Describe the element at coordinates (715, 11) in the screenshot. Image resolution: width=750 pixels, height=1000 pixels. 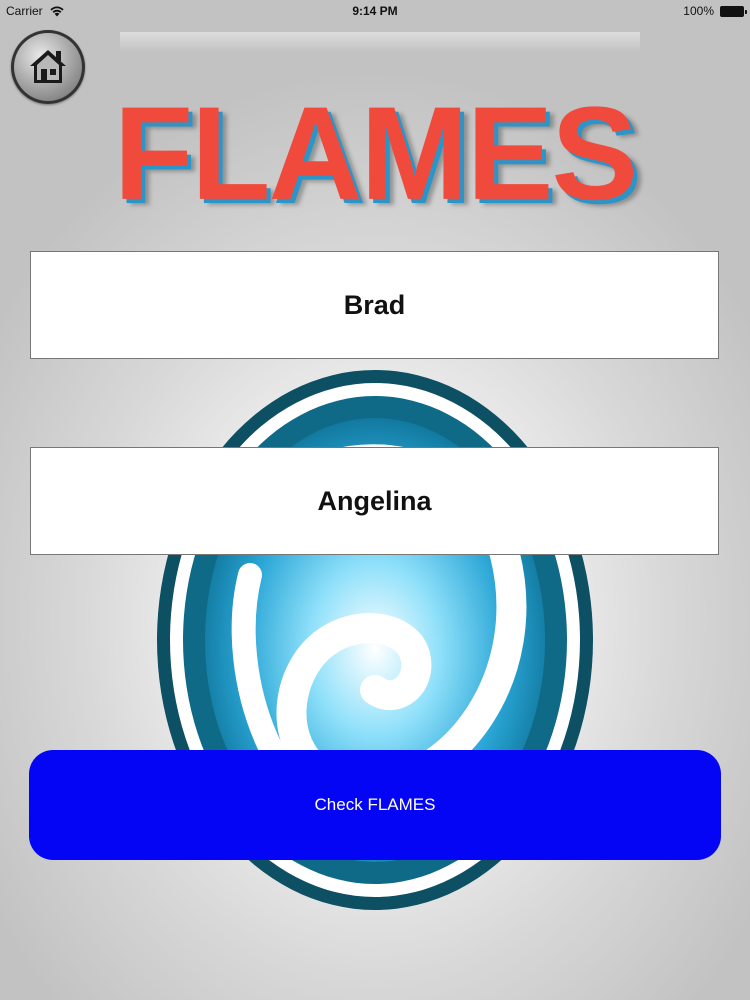
I see `status-right: 100%` at that location.